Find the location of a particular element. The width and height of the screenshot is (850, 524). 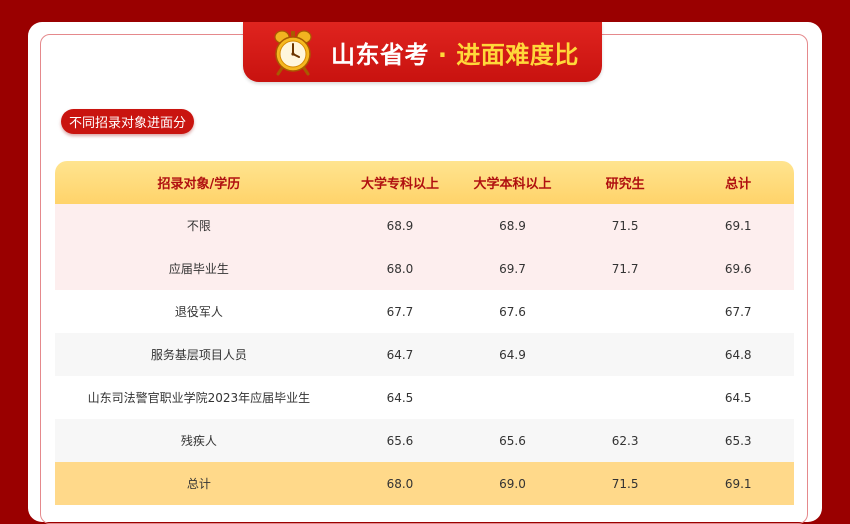

table-cell: 64.9 is located at coordinates (512, 354).